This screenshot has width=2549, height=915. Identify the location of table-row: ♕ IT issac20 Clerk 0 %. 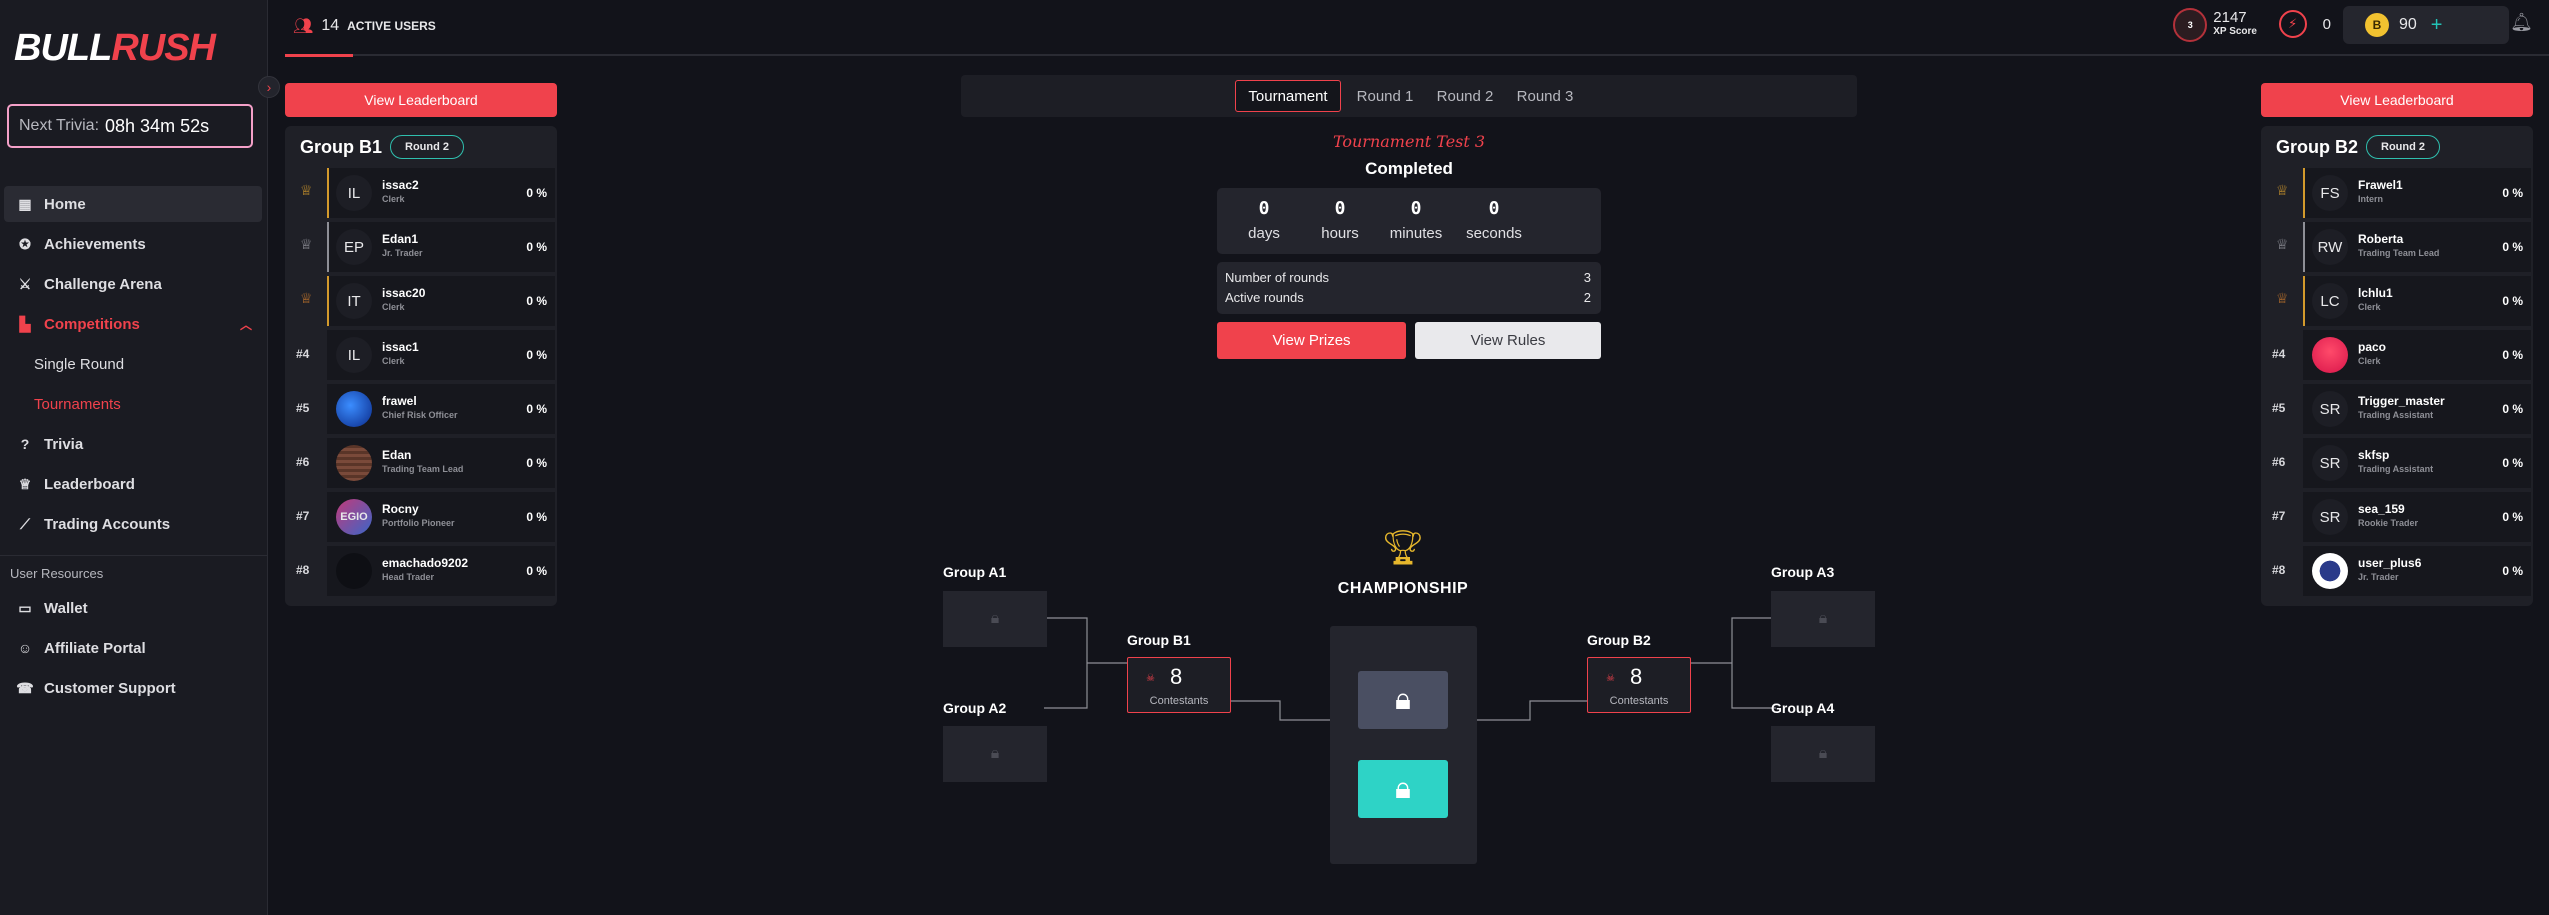
(421, 301).